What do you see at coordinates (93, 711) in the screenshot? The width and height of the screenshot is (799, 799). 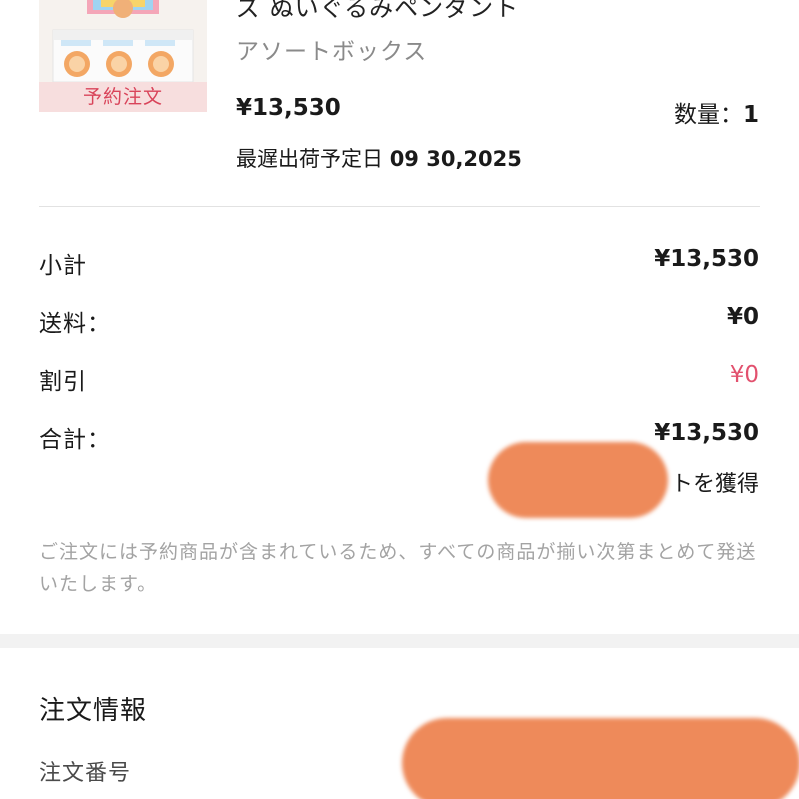 I see `order-info-title: 注文情報` at bounding box center [93, 711].